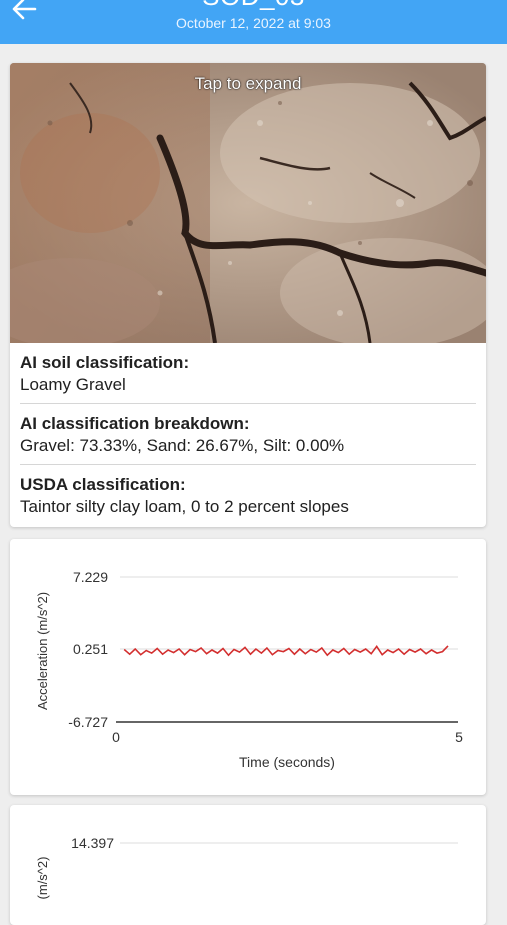 This screenshot has height=925, width=507. What do you see at coordinates (42, 651) in the screenshot?
I see `y-axis-label: Acceleration (m/s^2)` at bounding box center [42, 651].